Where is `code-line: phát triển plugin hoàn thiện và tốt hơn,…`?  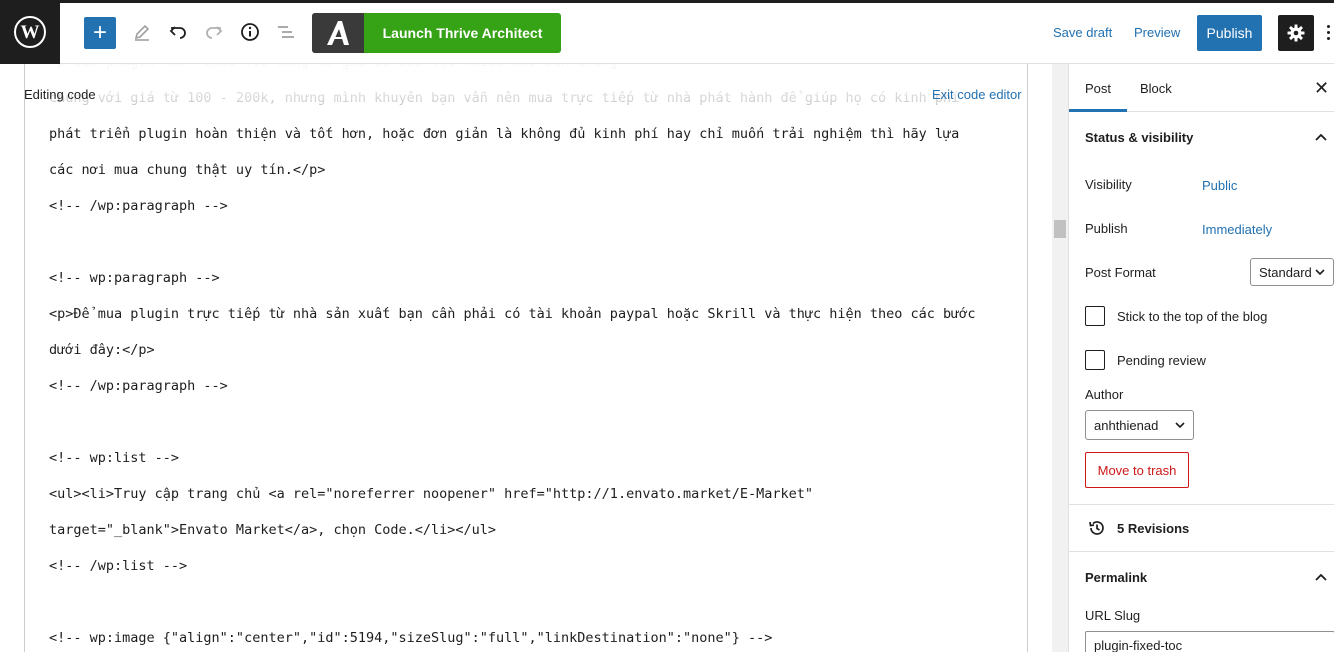
code-line: phát triển plugin hoàn thiện và tốt hơn,… is located at coordinates (504, 134).